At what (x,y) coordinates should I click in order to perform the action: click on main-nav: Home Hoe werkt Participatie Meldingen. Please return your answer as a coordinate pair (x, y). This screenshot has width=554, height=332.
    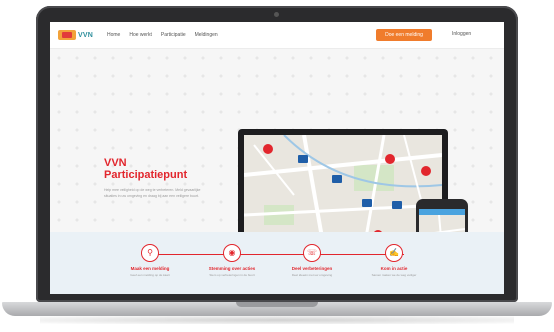
    Looking at the image, I should click on (162, 35).